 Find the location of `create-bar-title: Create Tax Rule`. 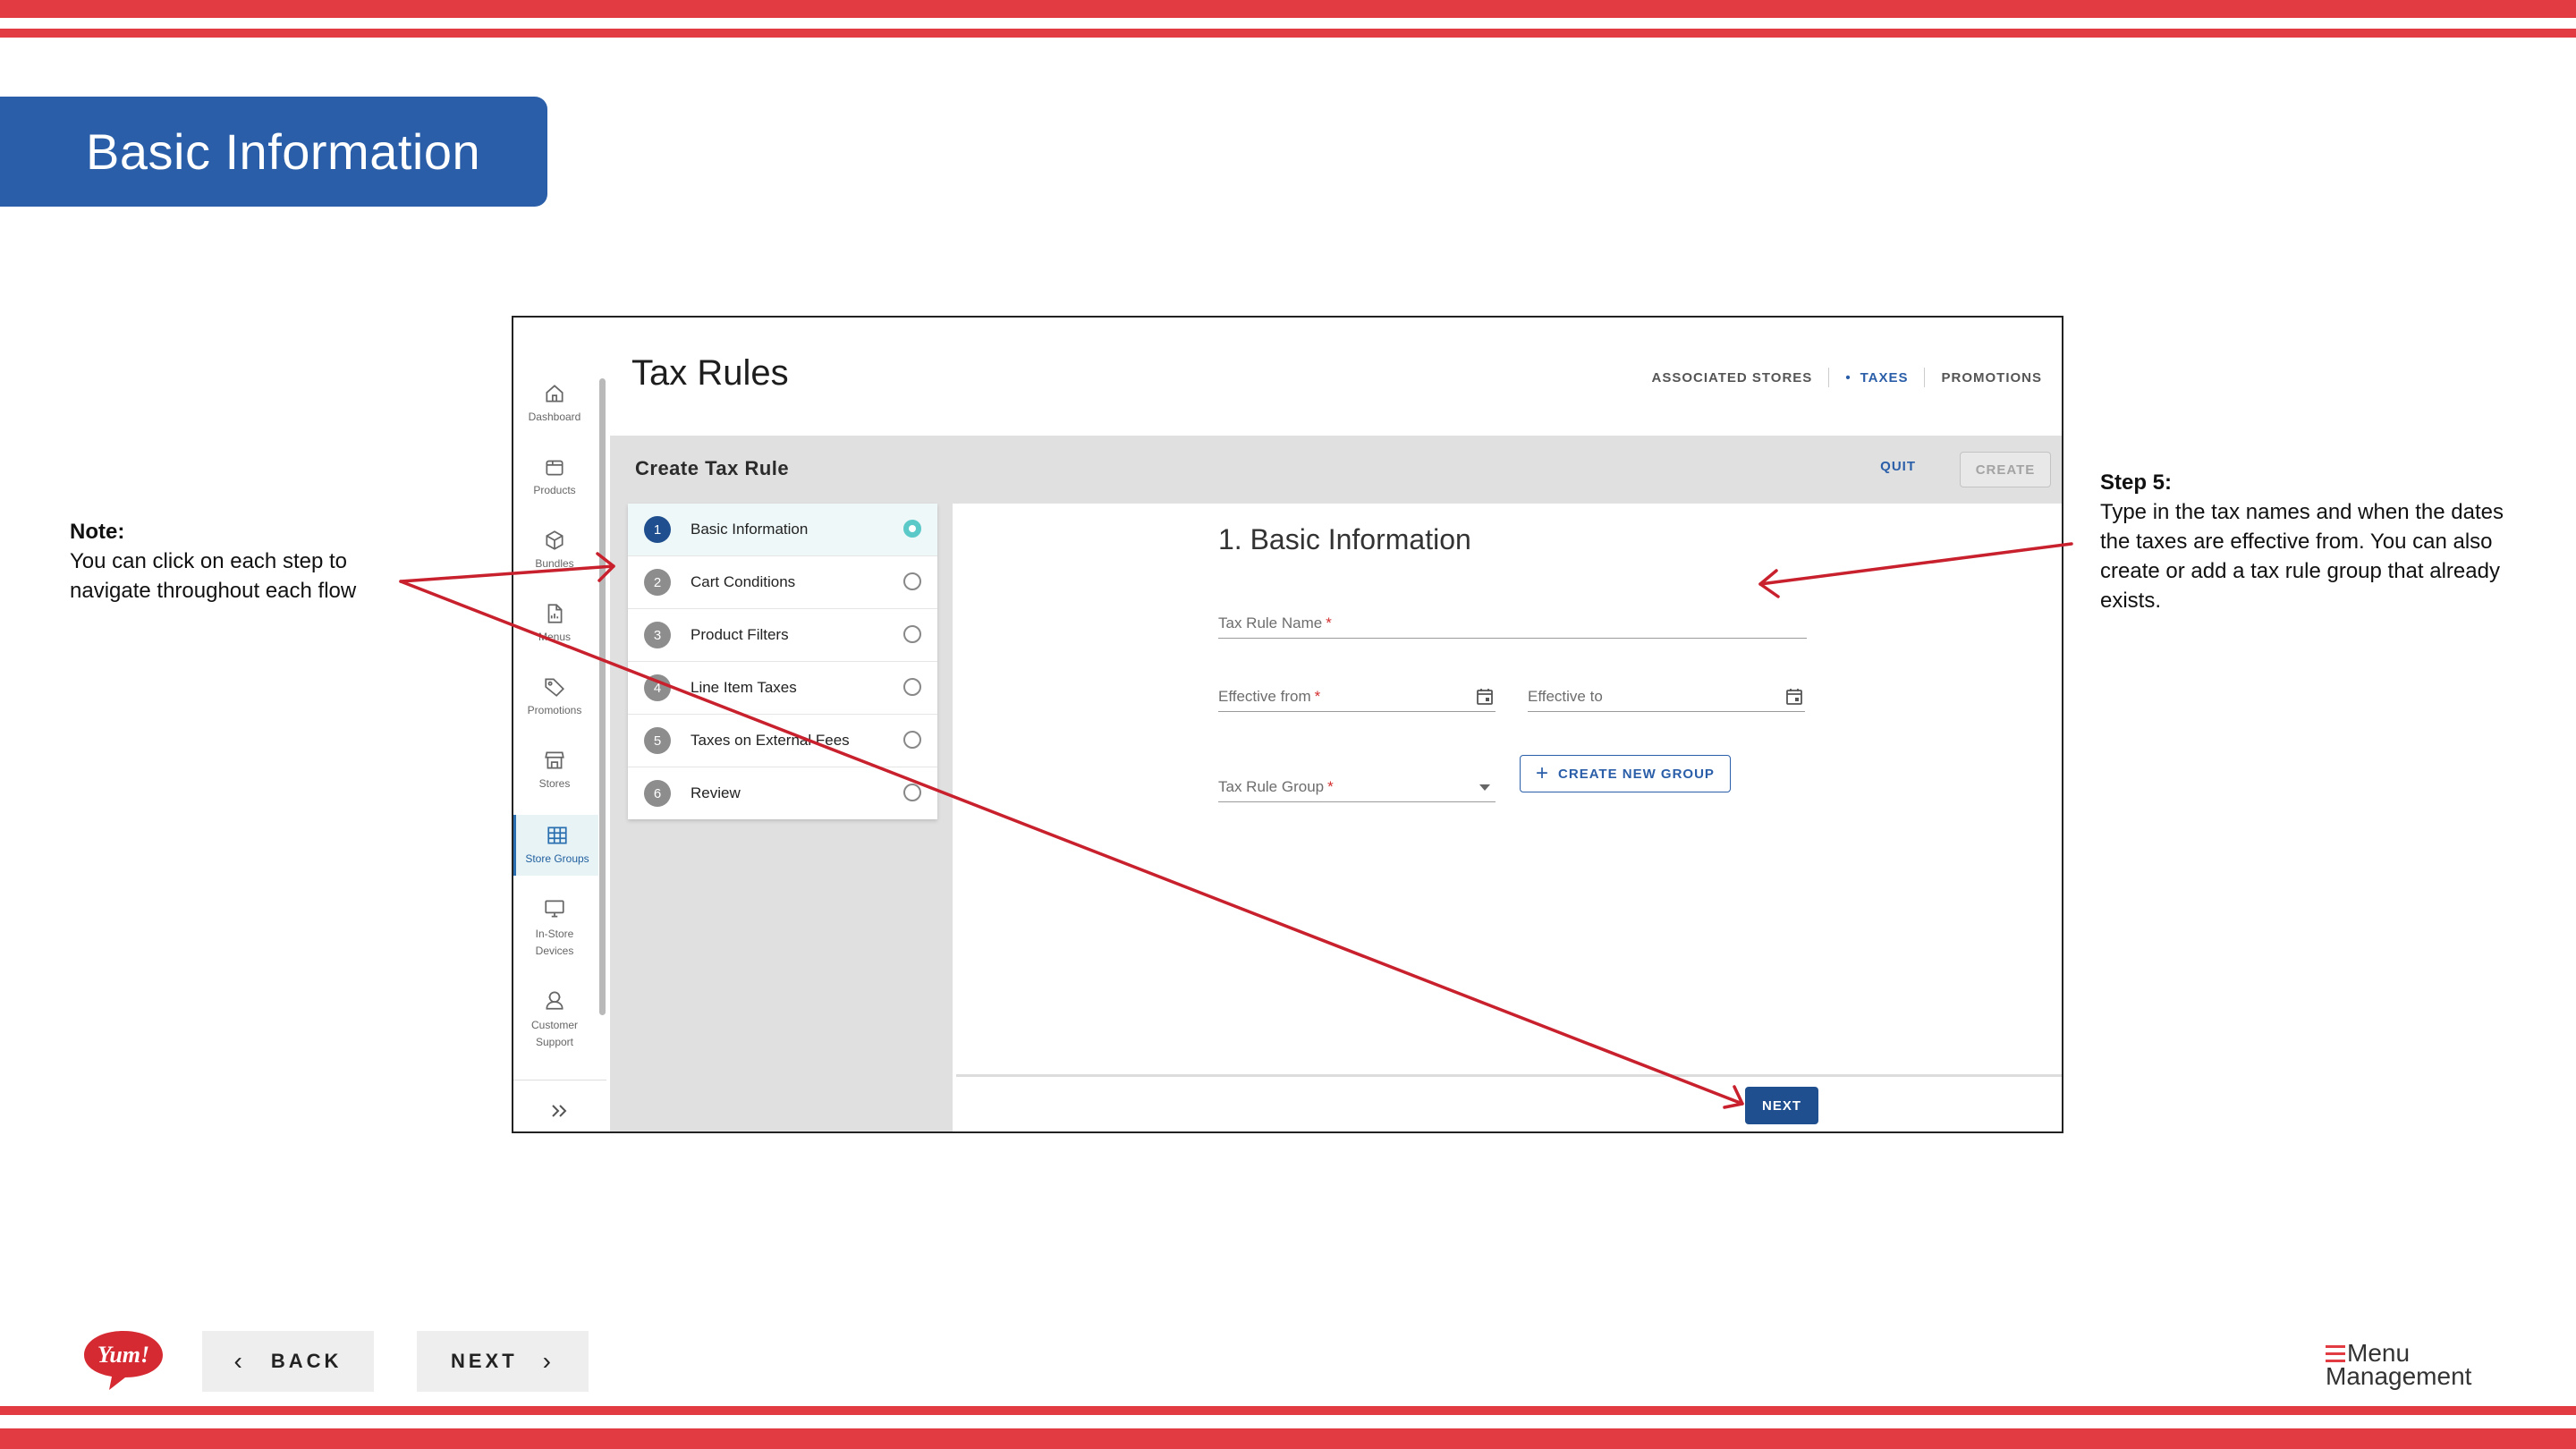

create-bar-title: Create Tax Rule is located at coordinates (712, 468).